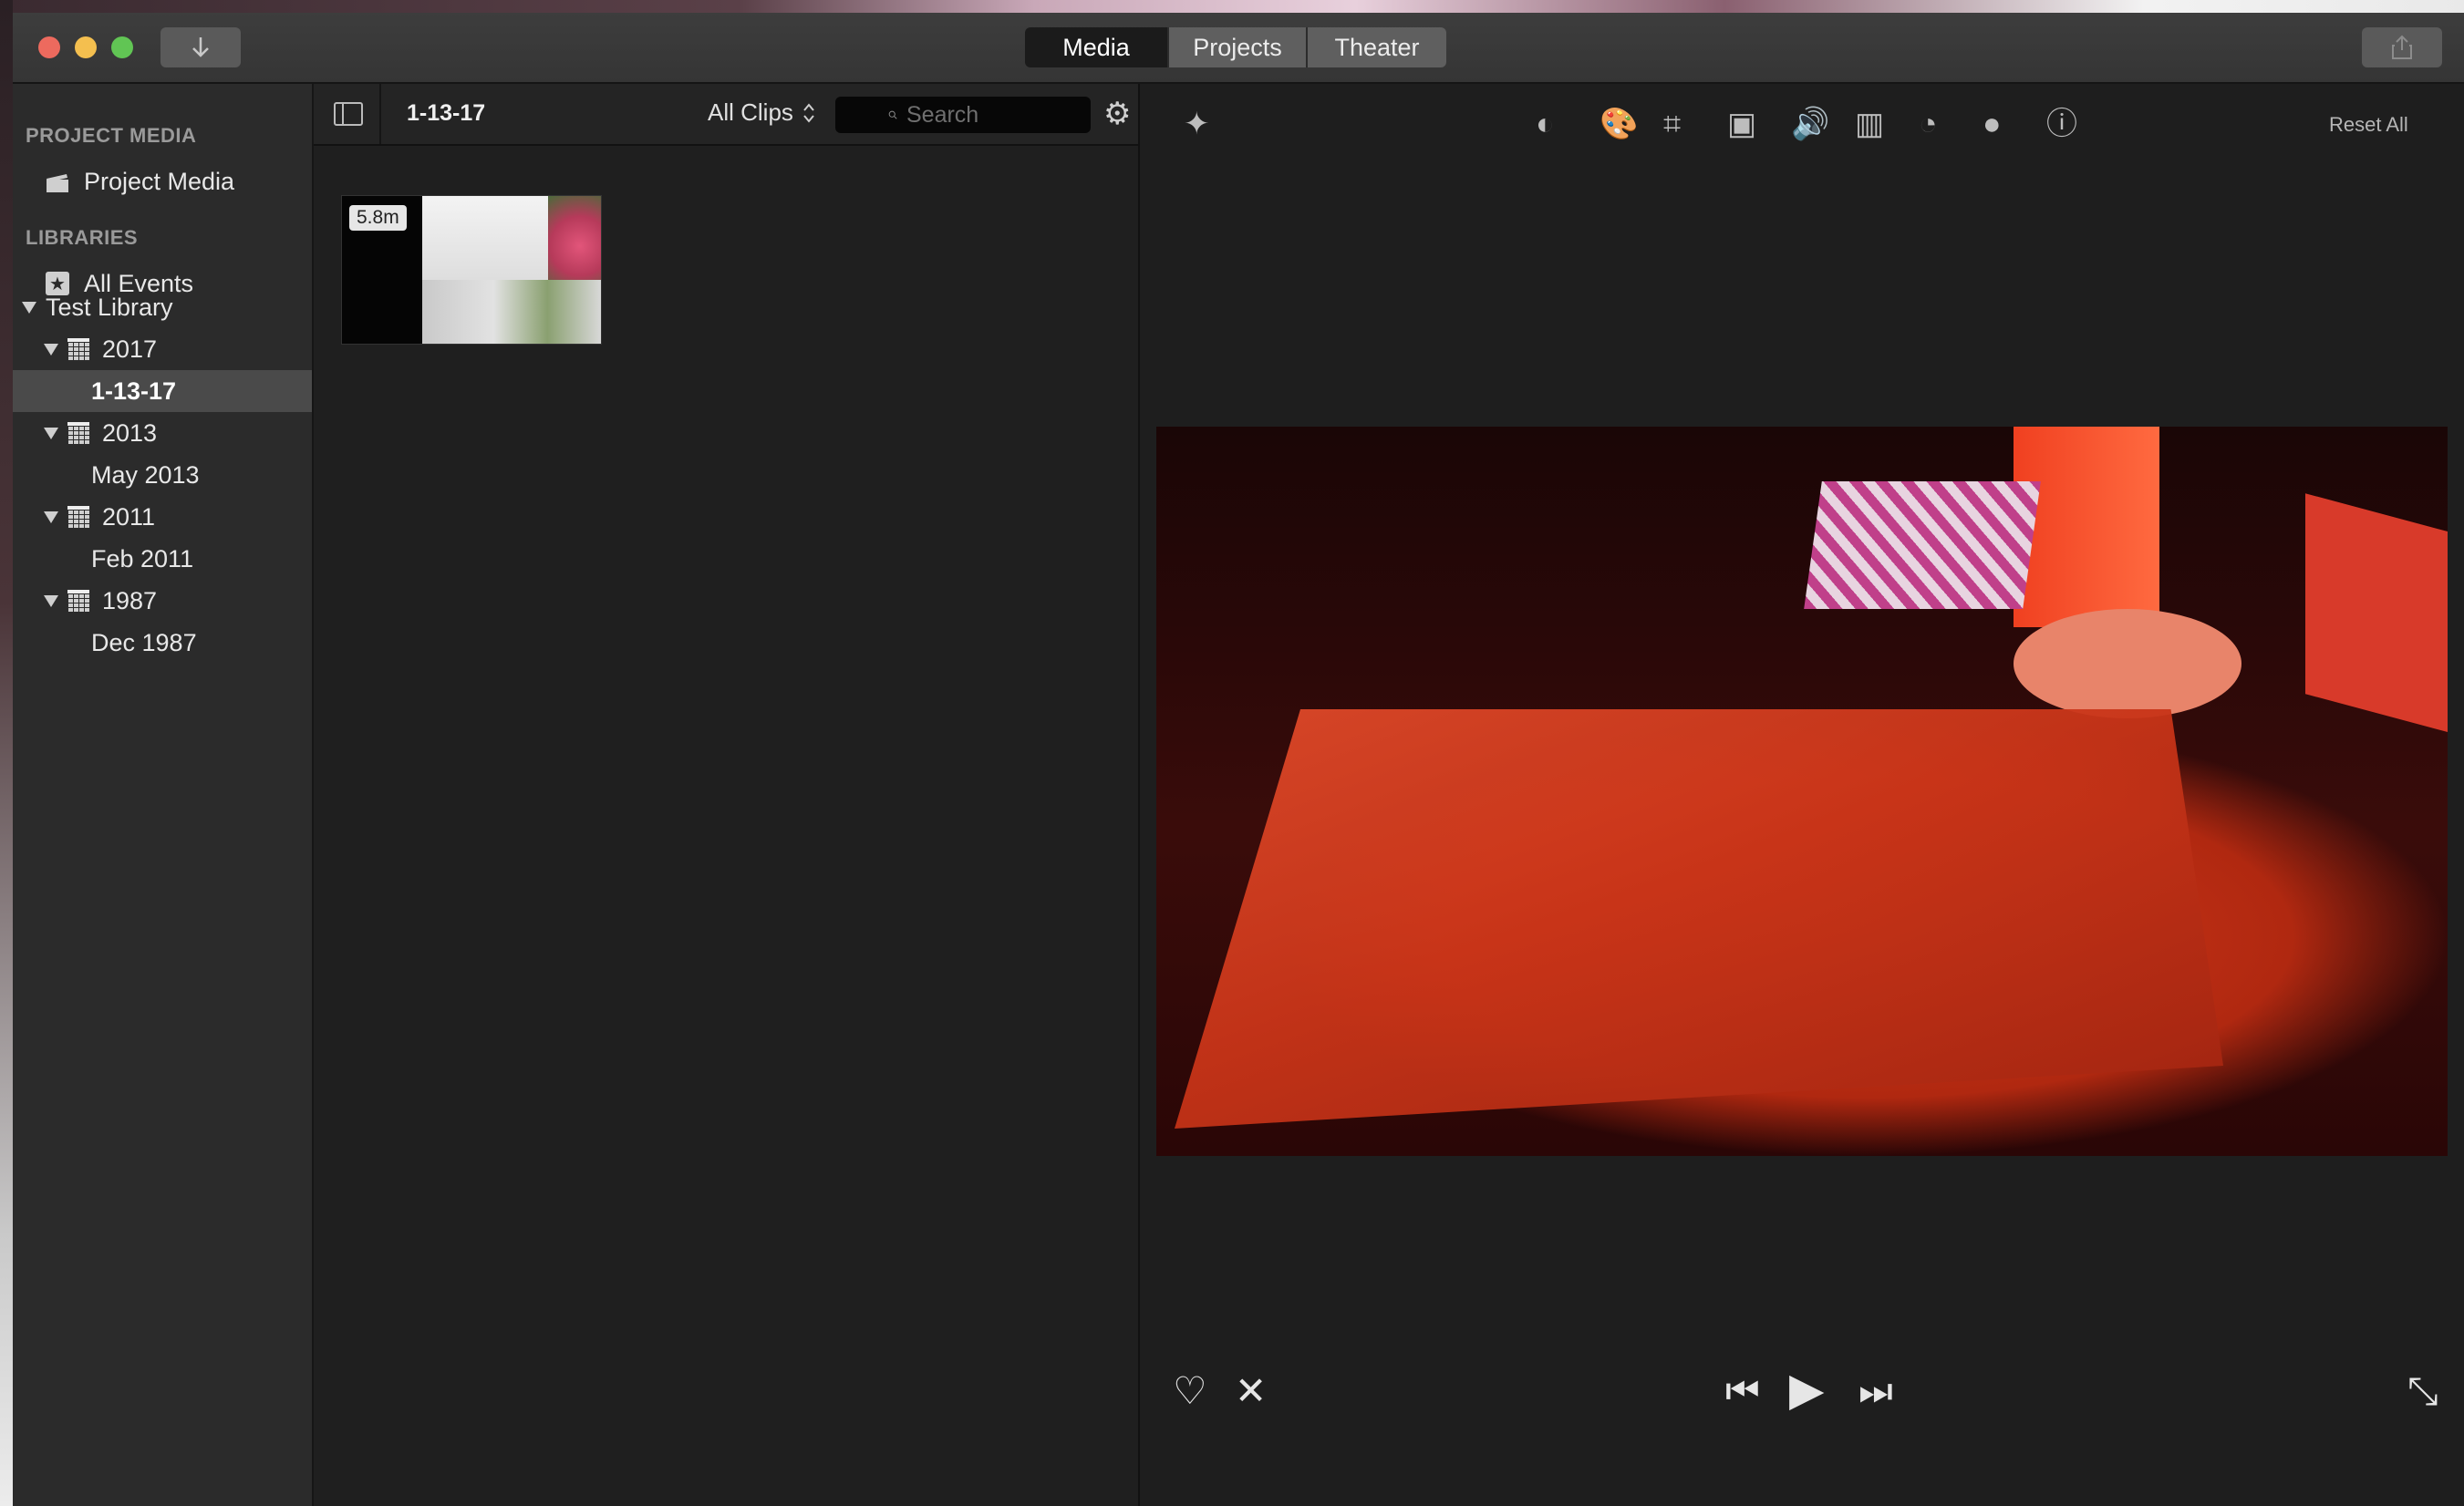 This screenshot has width=2464, height=1506. What do you see at coordinates (2086, 527) in the screenshot?
I see `preview-lamp` at bounding box center [2086, 527].